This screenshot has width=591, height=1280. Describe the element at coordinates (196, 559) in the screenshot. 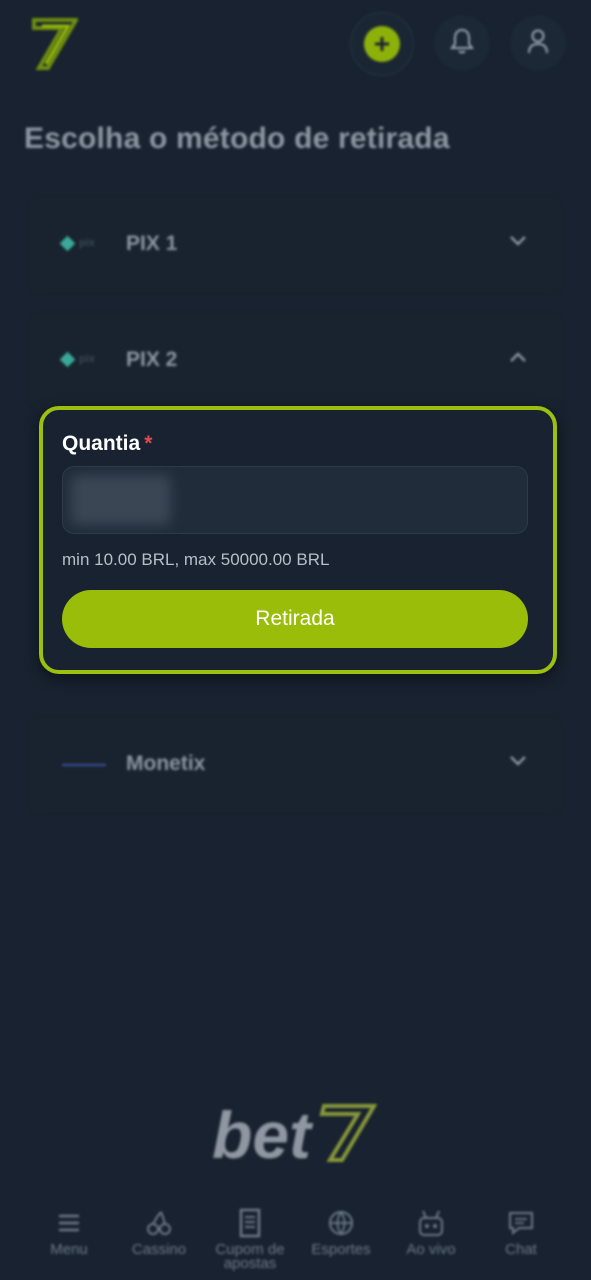

I see `amount-limits: min 10.00 BRL, max 50000.00 BRL` at that location.